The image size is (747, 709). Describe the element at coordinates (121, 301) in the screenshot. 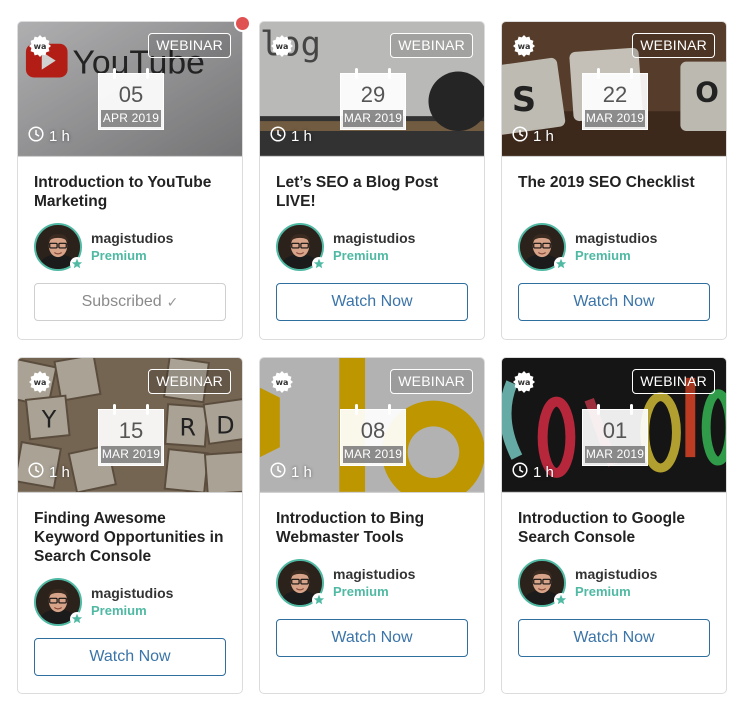

I see `button-label: Subscribed` at that location.